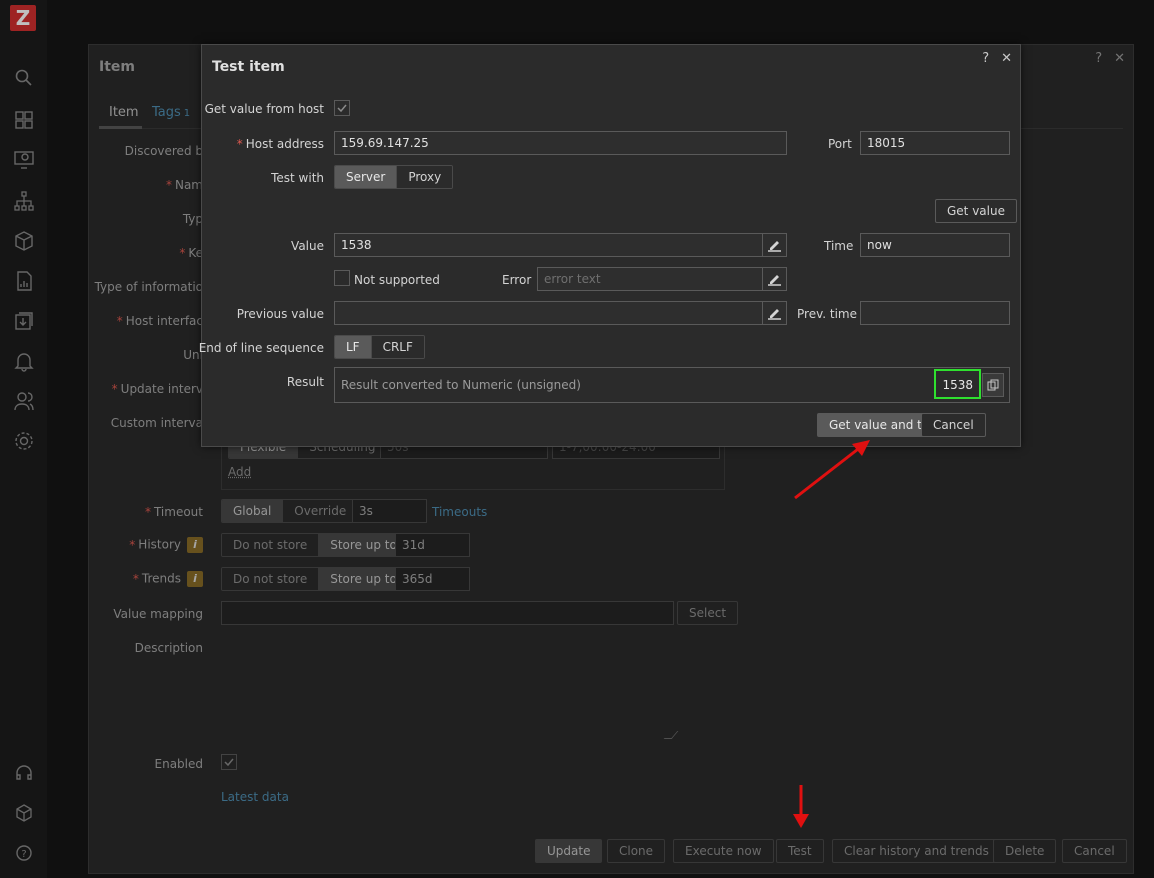 The image size is (1154, 878). I want to click on help-icon: ?, so click(24, 853).